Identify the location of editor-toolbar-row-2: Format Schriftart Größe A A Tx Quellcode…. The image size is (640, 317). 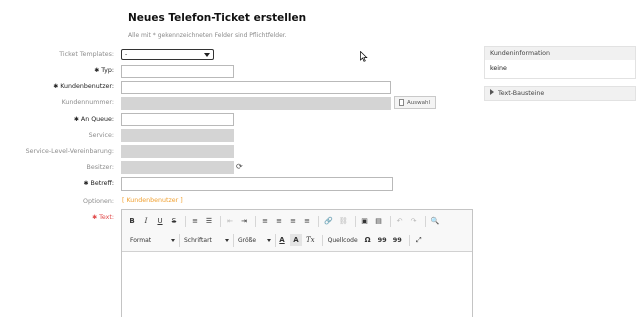
(276, 240).